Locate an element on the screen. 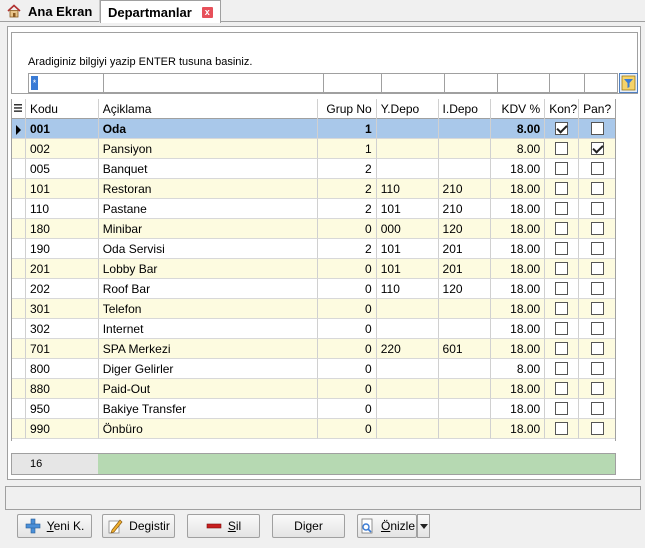 This screenshot has height=548, width=645. table-row: 880 Paid-Out 0 18.00 is located at coordinates (313, 389).